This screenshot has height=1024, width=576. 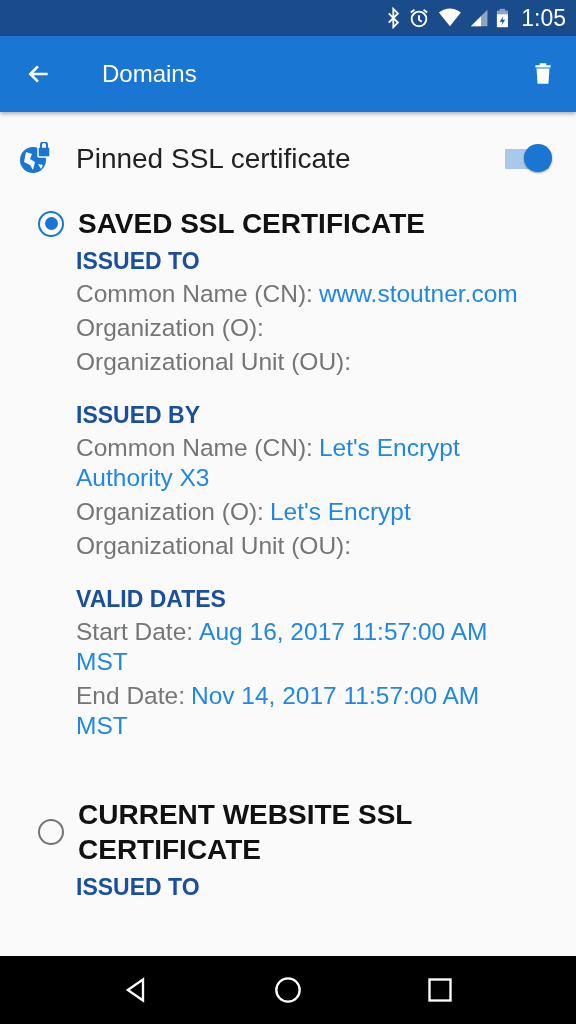 I want to click on battery-icon, so click(x=503, y=18).